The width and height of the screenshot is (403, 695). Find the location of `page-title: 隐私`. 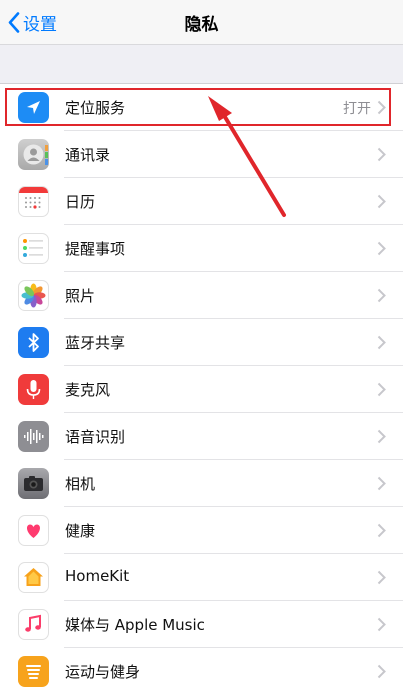

page-title: 隐私 is located at coordinates (201, 25).